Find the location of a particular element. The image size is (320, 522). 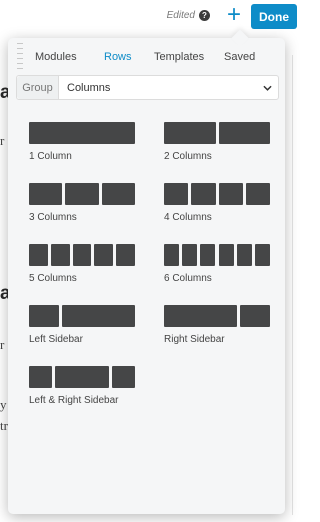

add-content-button: + is located at coordinates (234, 16).